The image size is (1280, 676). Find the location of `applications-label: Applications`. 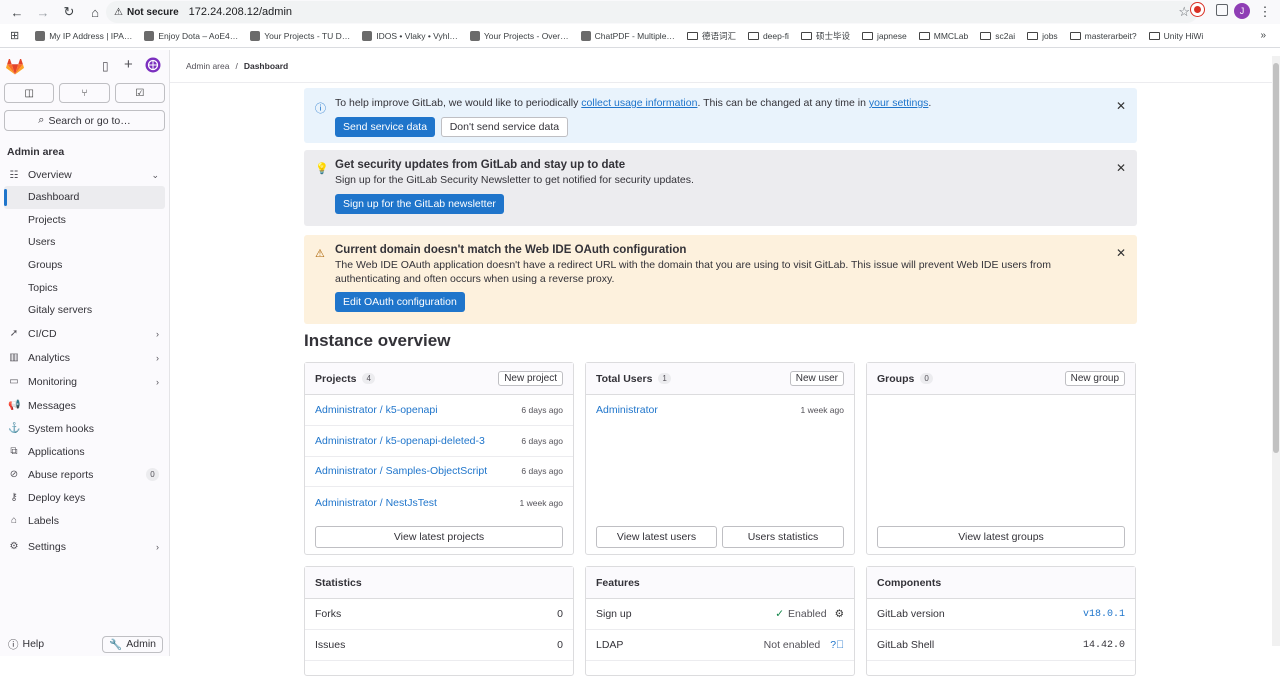

applications-label: Applications is located at coordinates (56, 451).